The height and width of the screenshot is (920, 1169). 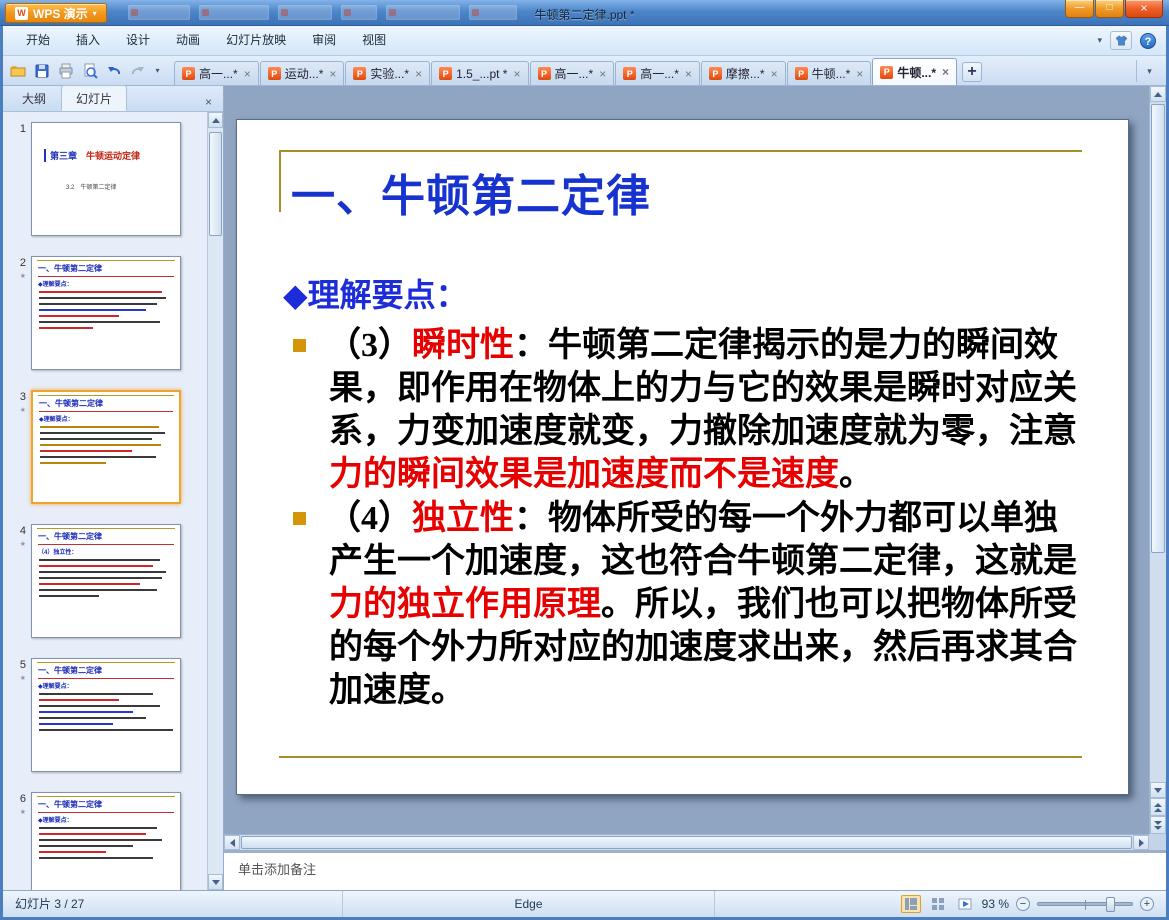 What do you see at coordinates (90, 71) in the screenshot?
I see `print-preview-button` at bounding box center [90, 71].